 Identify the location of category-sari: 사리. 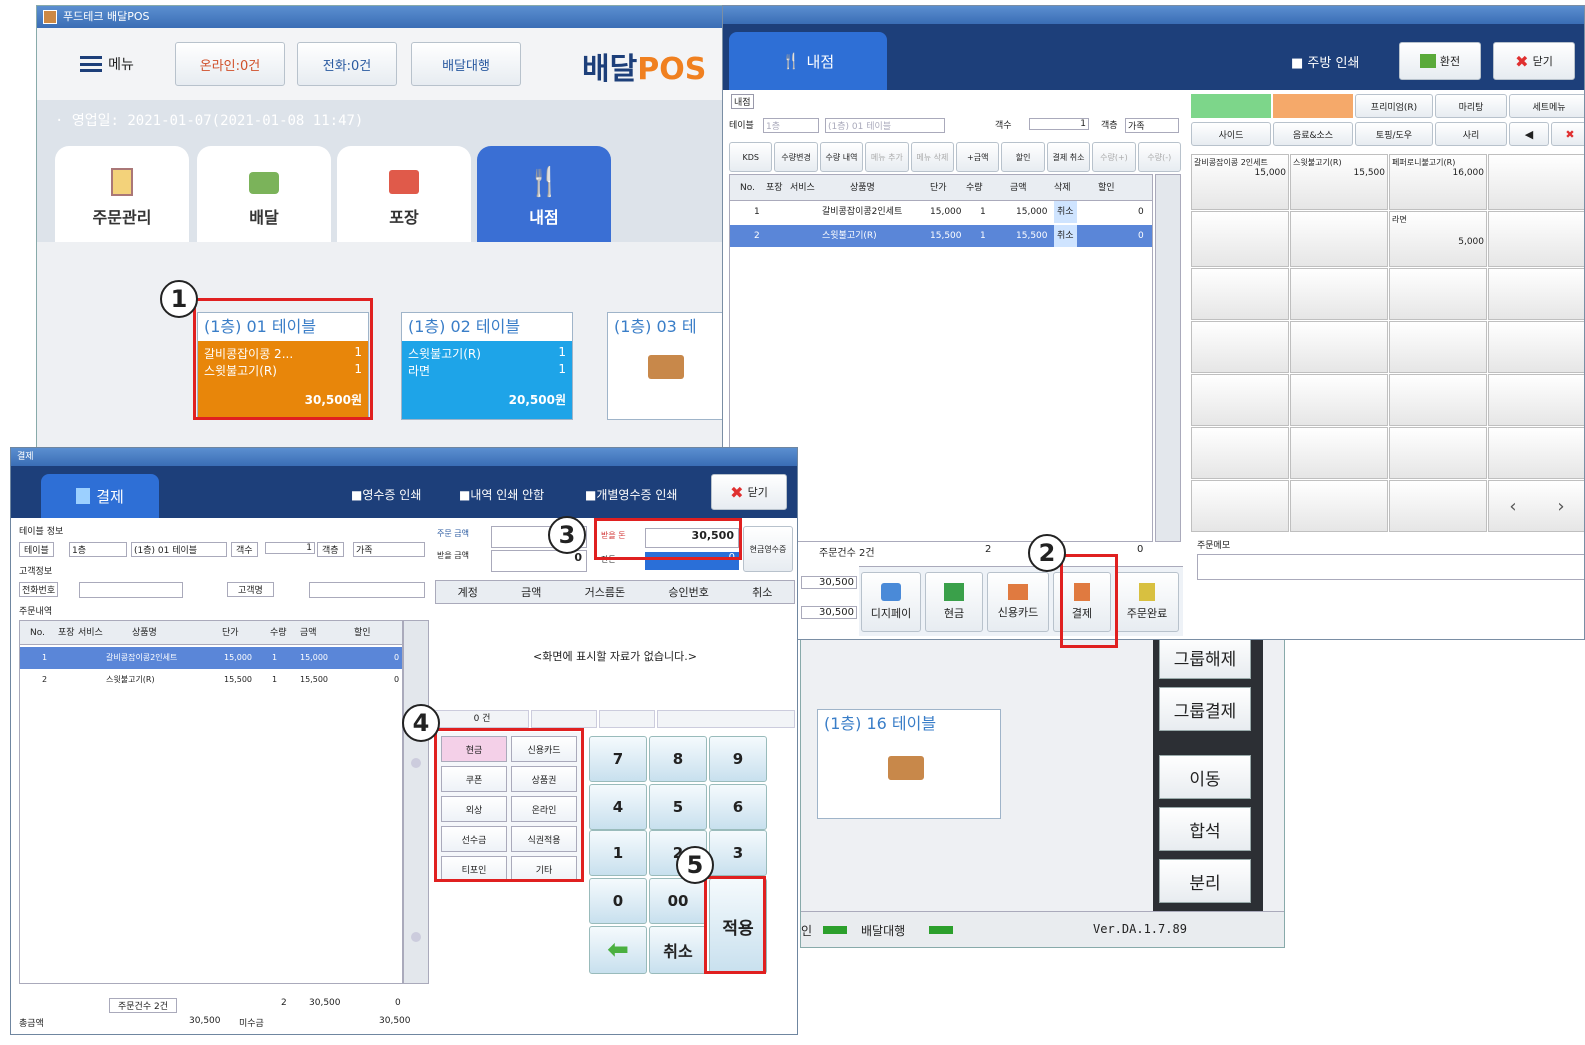
(1471, 134).